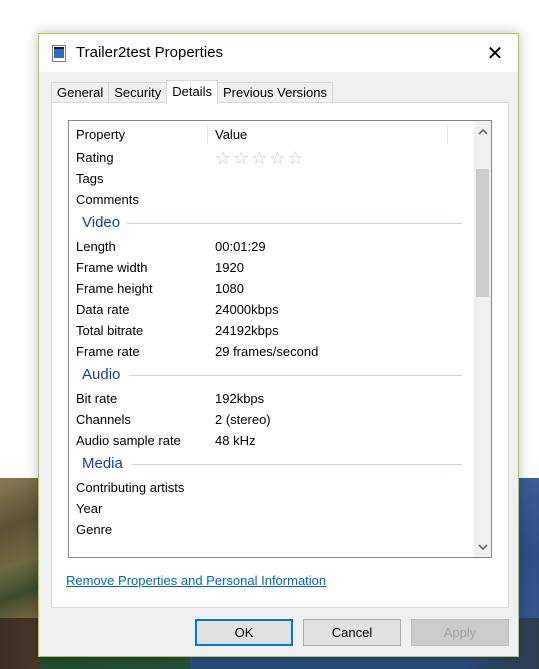 The image size is (539, 669). What do you see at coordinates (90, 178) in the screenshot?
I see `property-key: Tags` at bounding box center [90, 178].